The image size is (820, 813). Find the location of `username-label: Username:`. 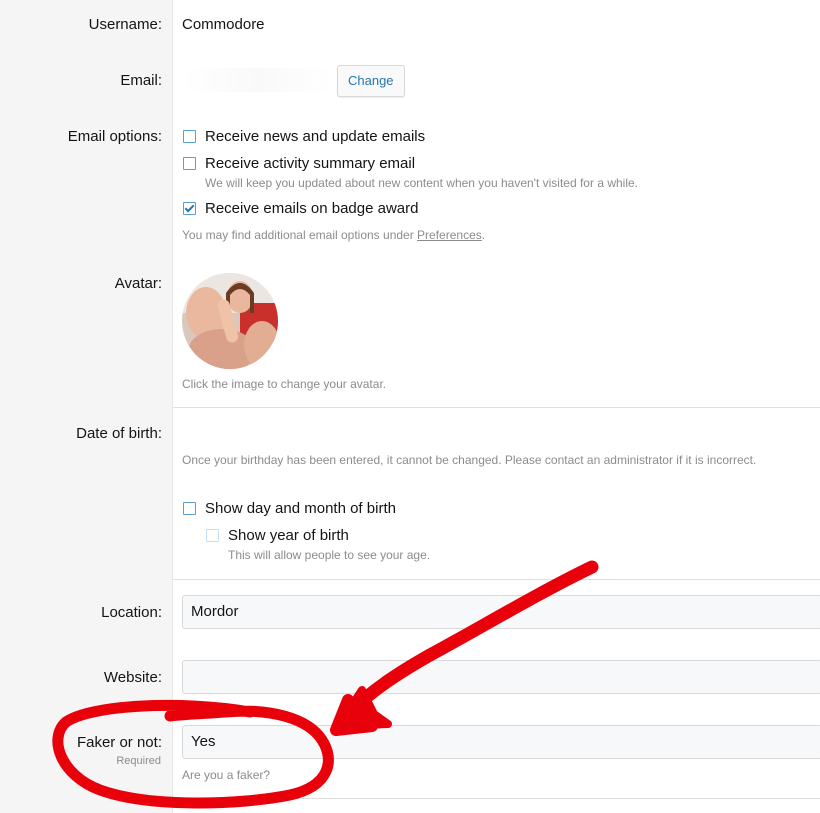

username-label: Username: is located at coordinates (125, 24).